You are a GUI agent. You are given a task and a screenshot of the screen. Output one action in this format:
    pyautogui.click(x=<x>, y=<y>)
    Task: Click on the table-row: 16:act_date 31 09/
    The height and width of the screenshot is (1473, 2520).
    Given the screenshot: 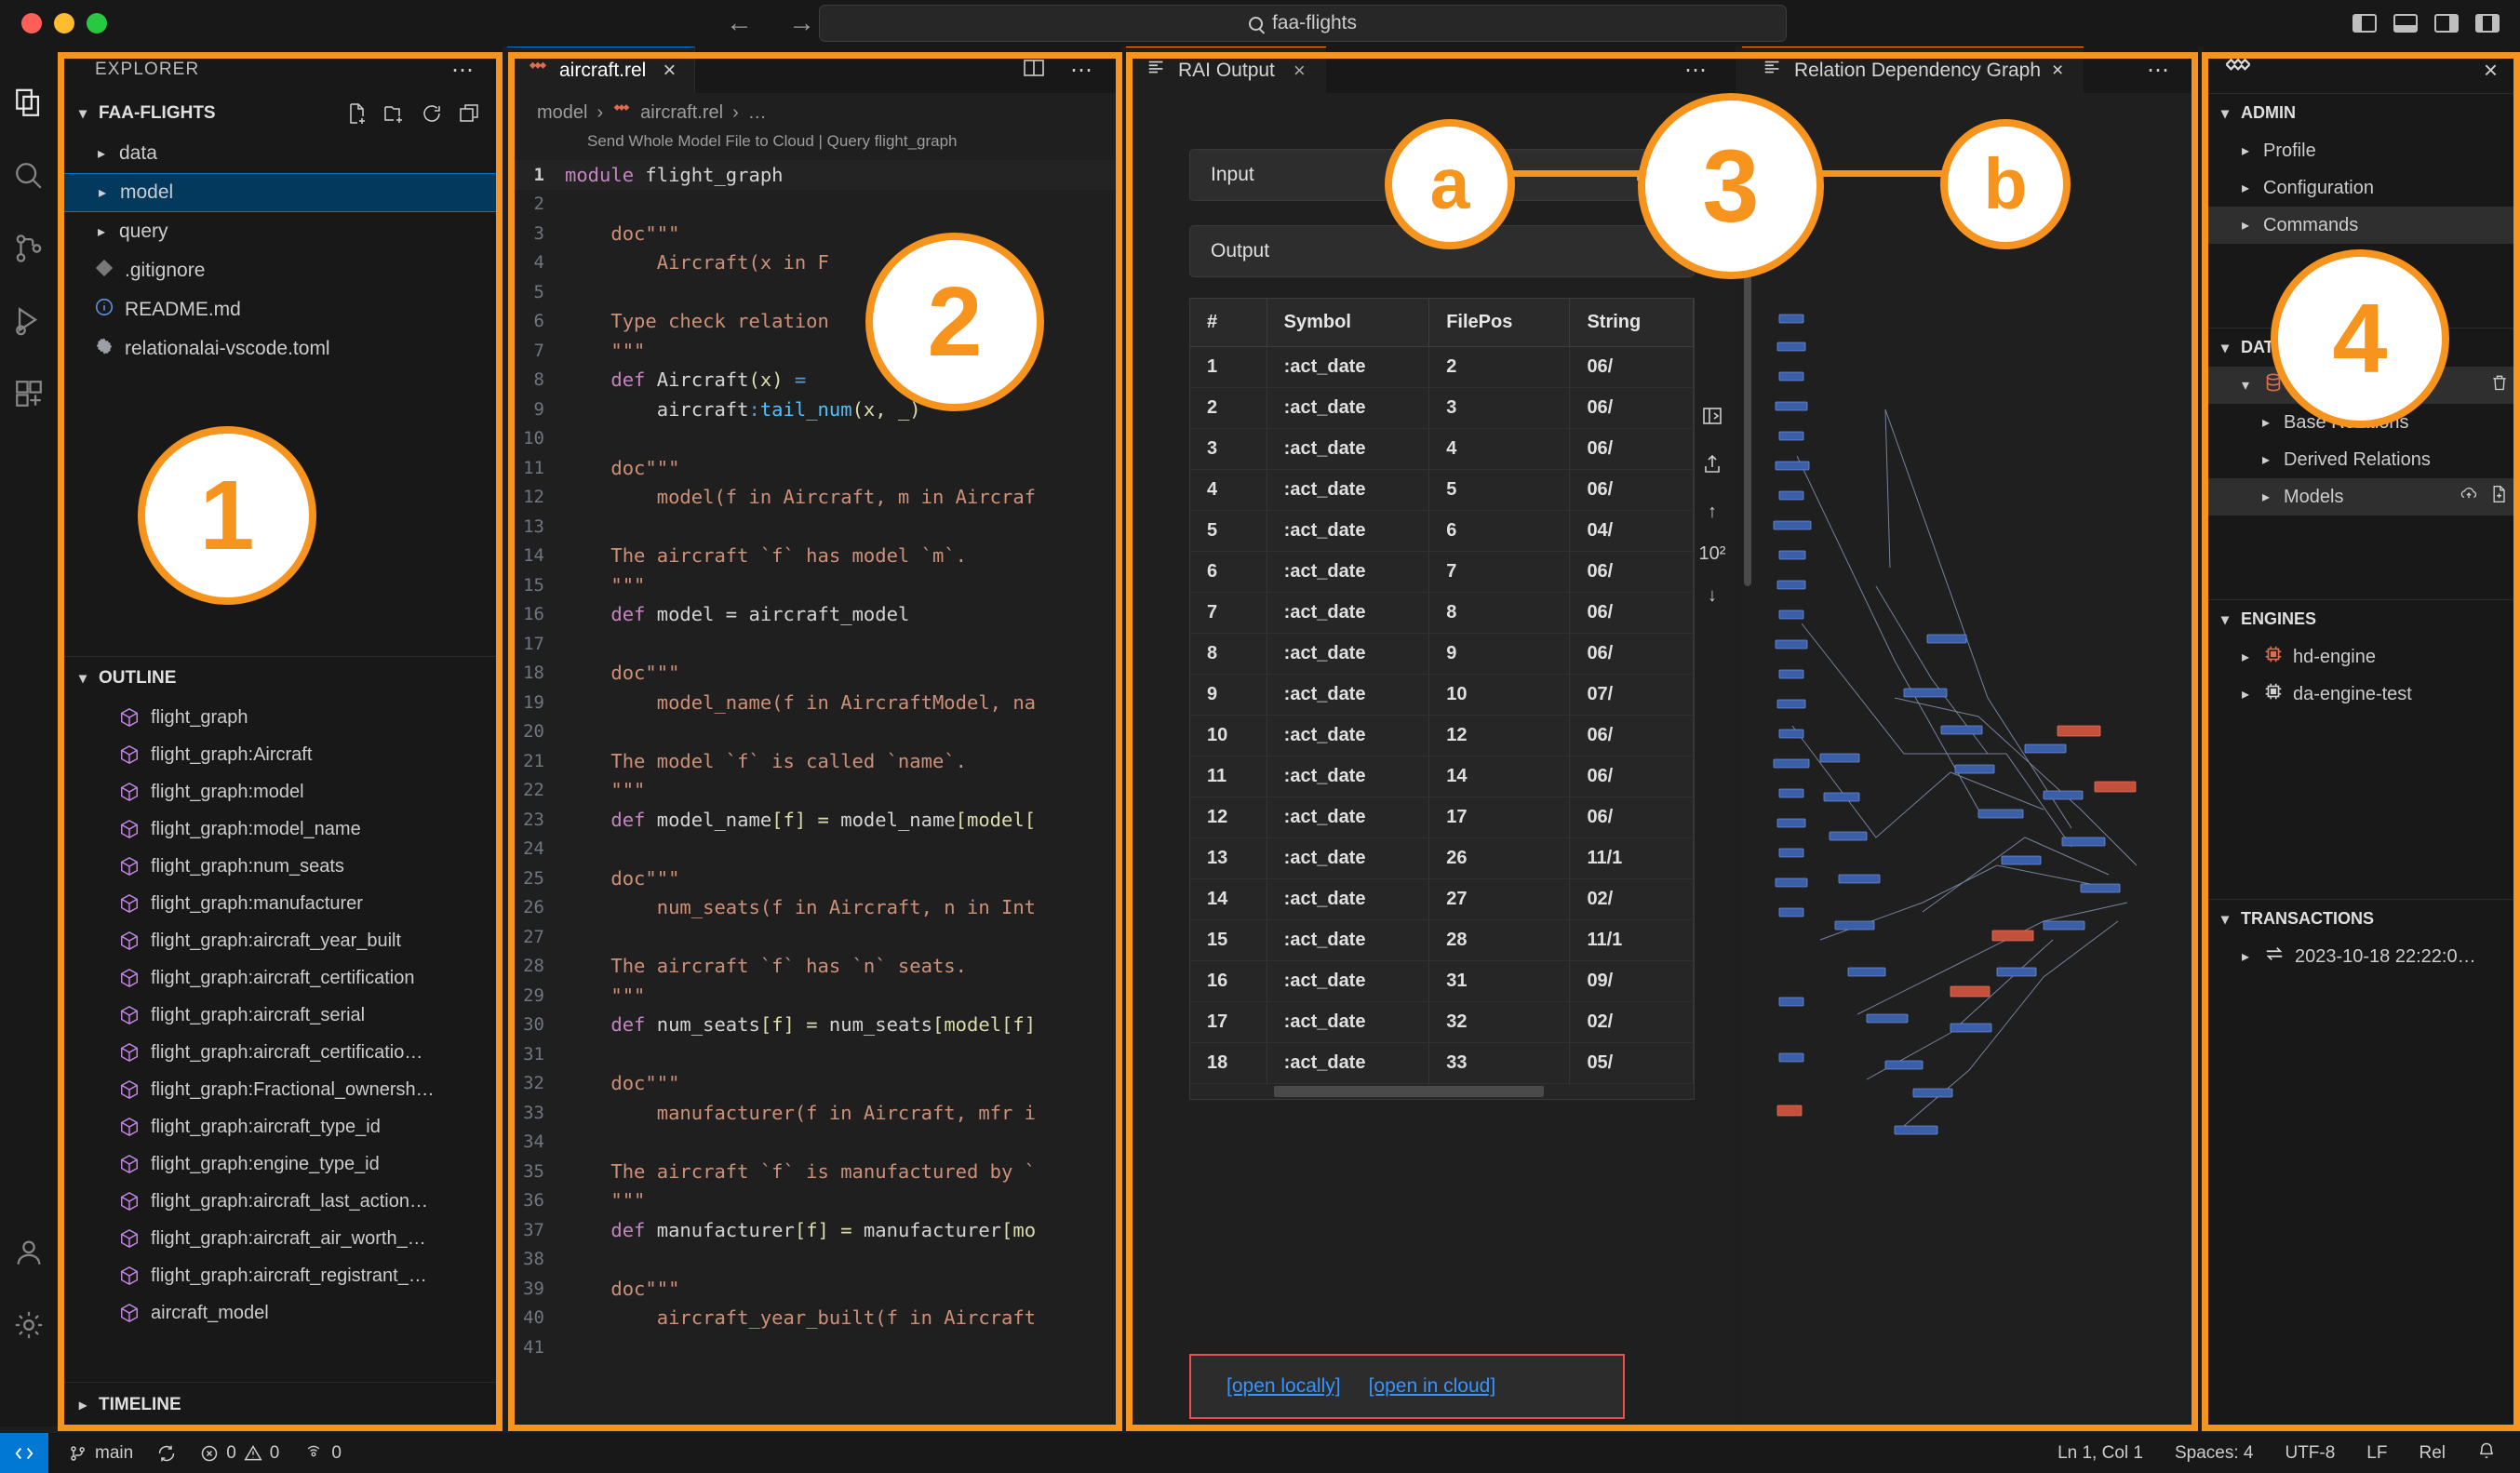 What is the action you would take?
    pyautogui.click(x=1442, y=981)
    